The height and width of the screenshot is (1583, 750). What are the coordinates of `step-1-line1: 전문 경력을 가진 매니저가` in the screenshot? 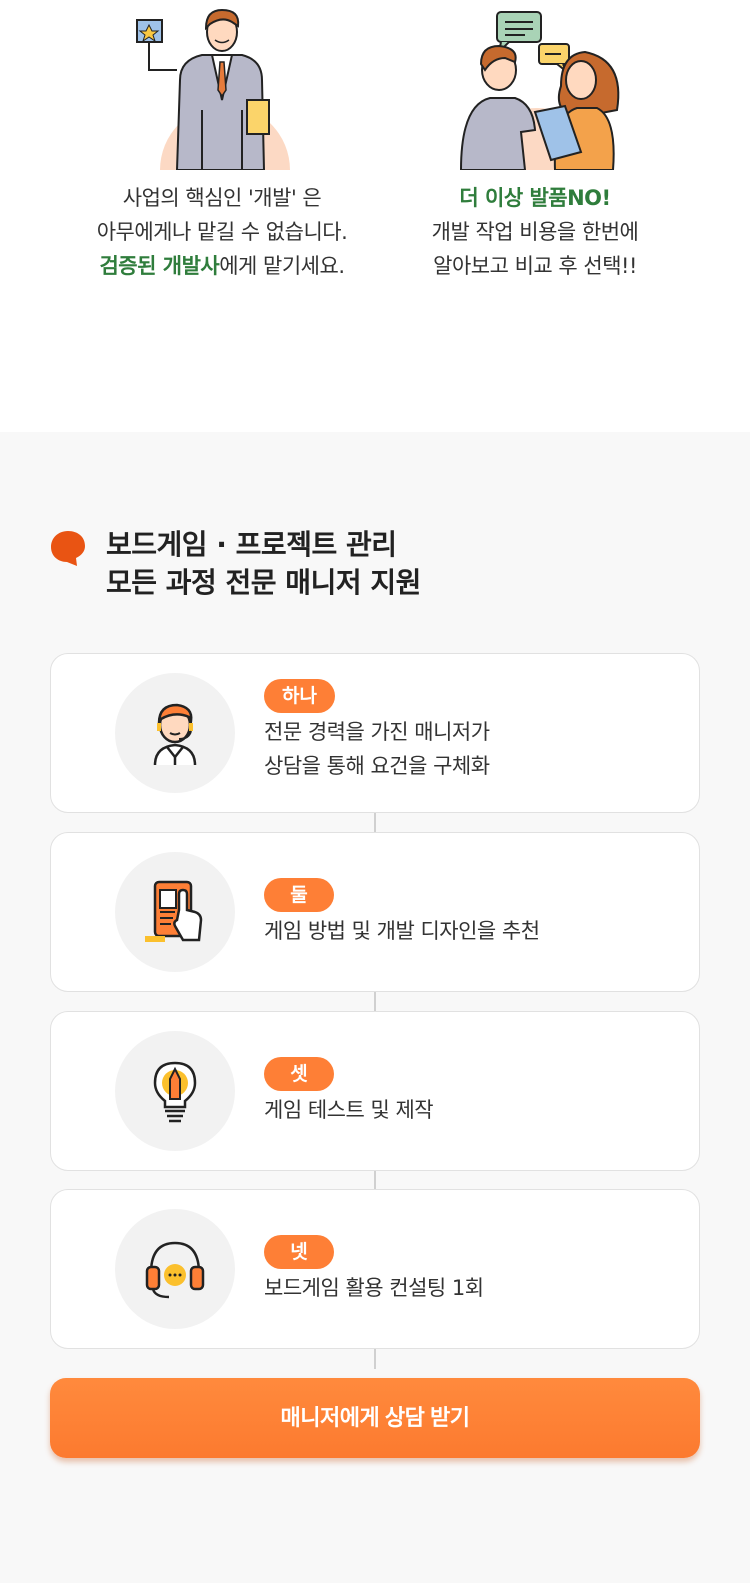 It's located at (377, 732).